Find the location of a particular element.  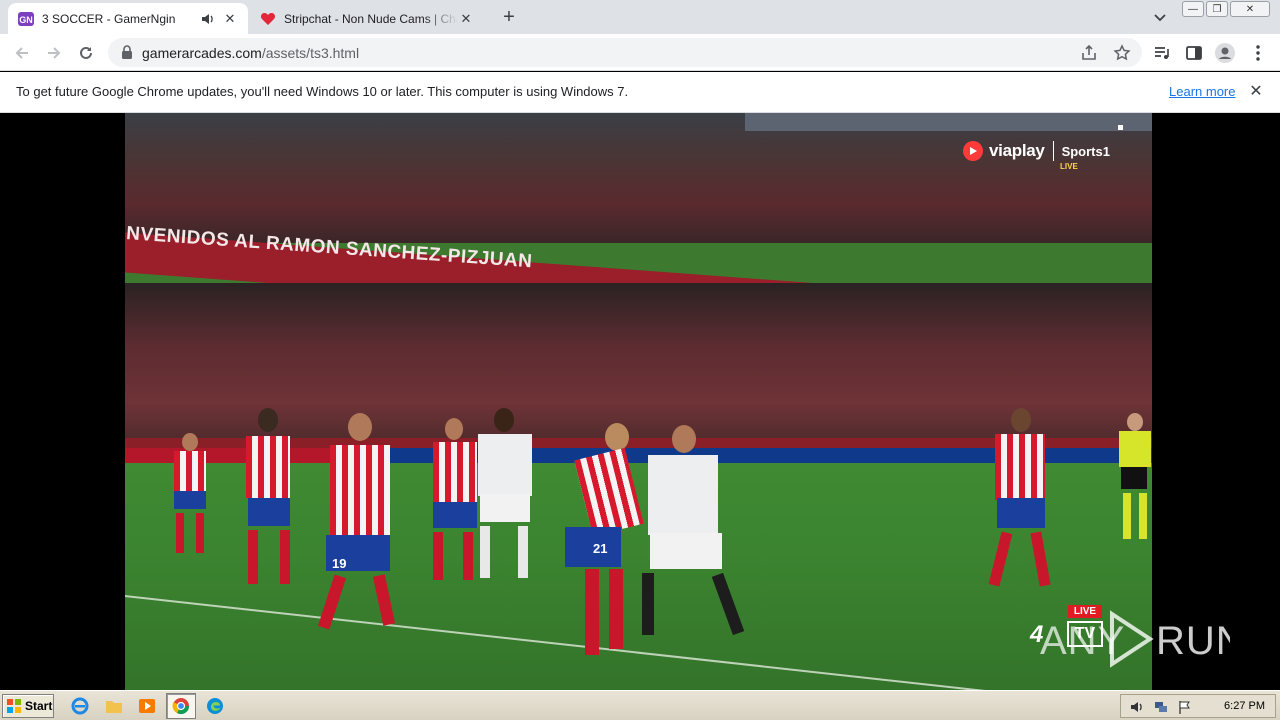

live-indicator: LIVE is located at coordinates (1069, 166).